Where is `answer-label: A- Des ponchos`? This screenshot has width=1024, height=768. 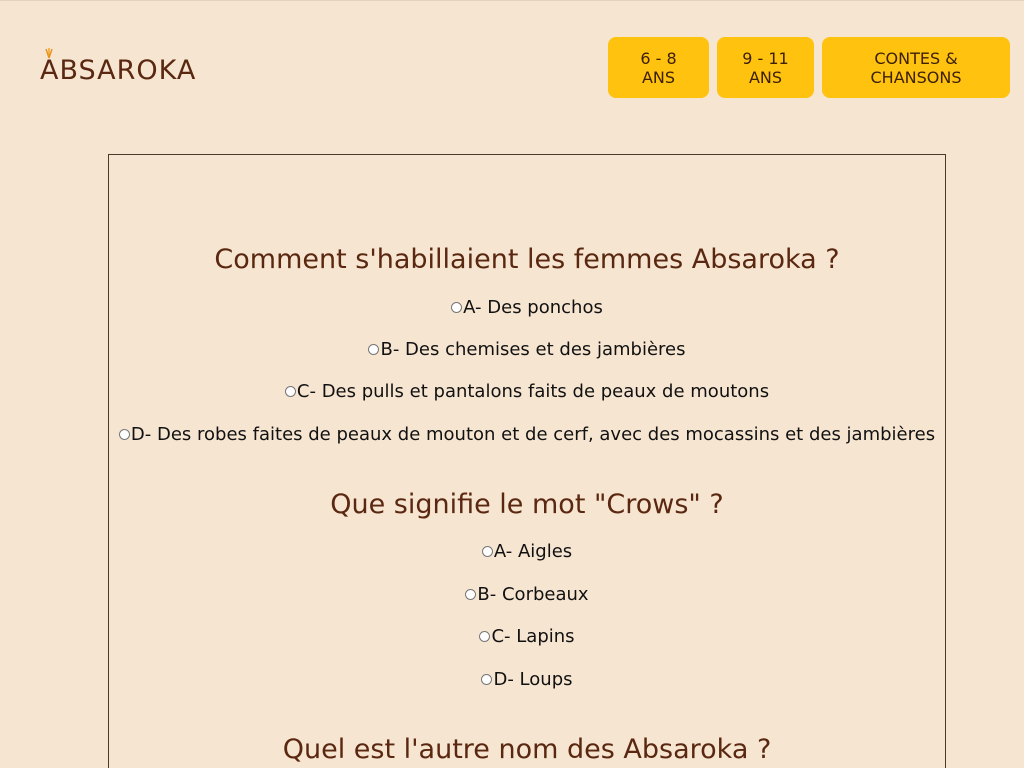 answer-label: A- Des ponchos is located at coordinates (533, 307).